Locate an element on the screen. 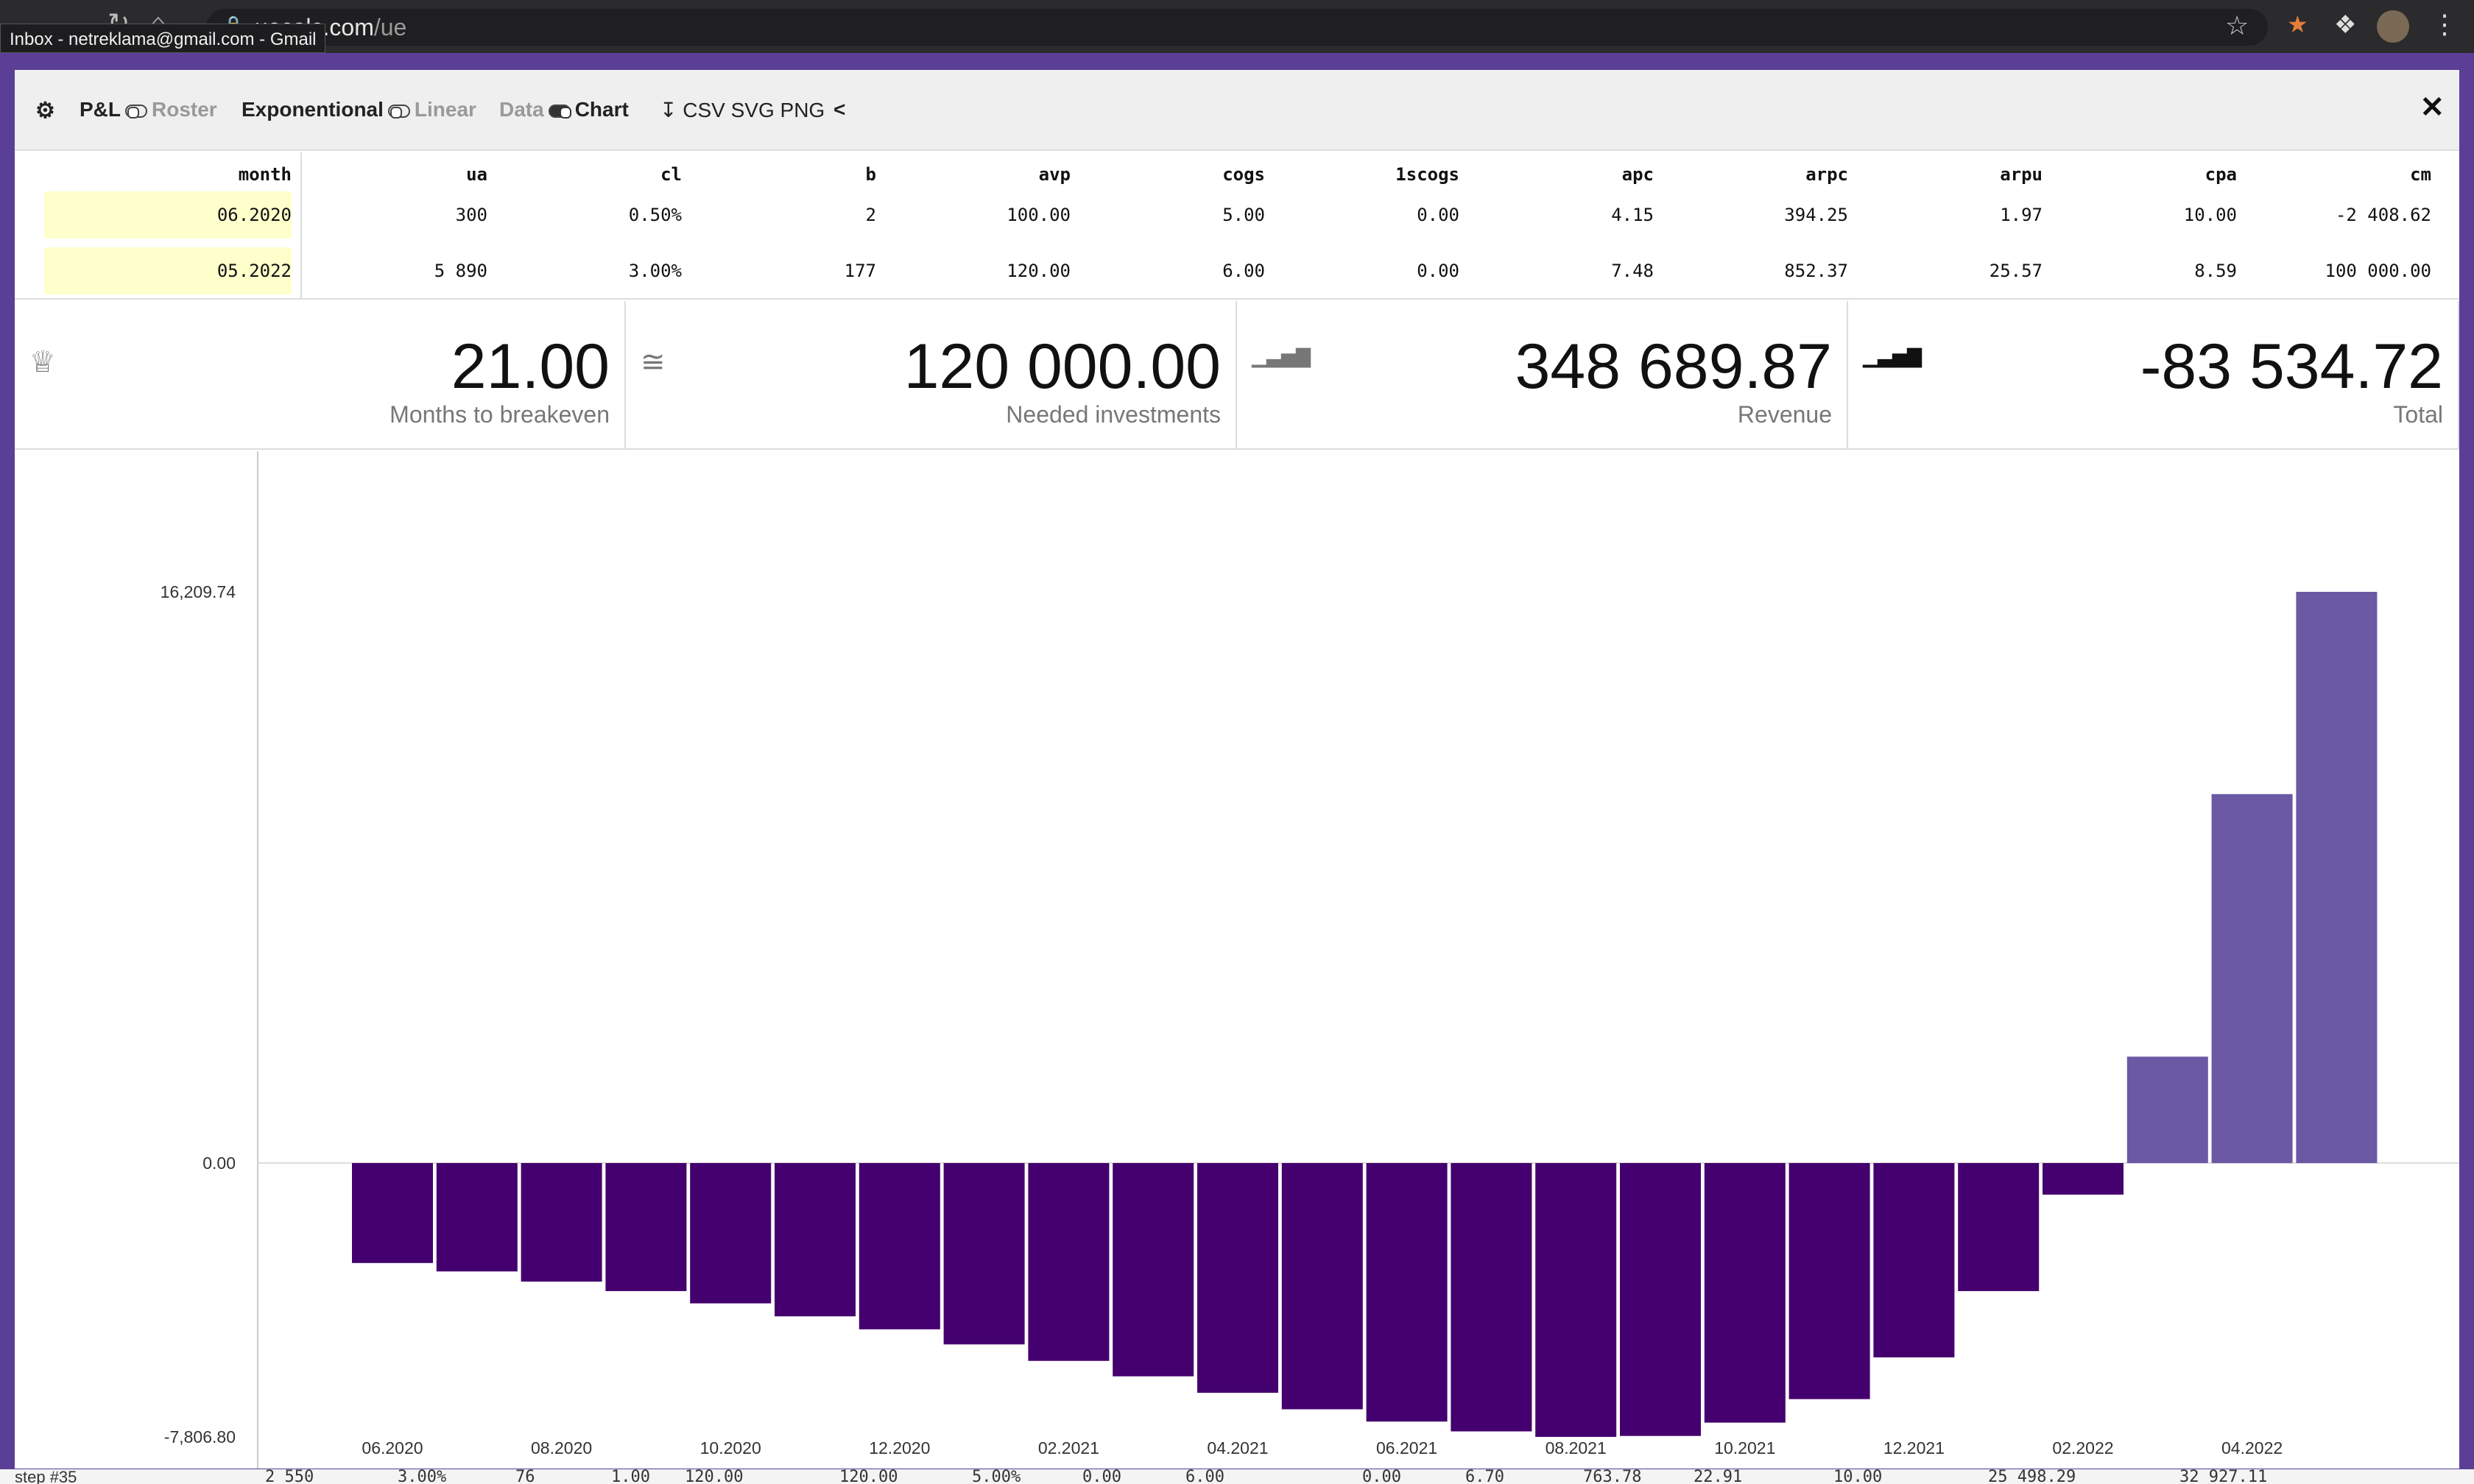 Image resolution: width=2474 pixels, height=1484 pixels. step-cell: 763.78 is located at coordinates (1612, 1476).